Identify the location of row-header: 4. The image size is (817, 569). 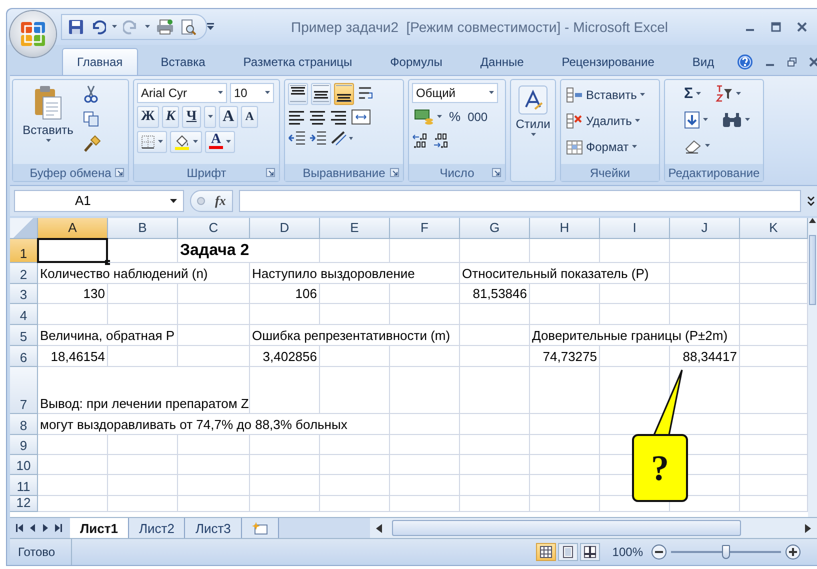
(24, 314).